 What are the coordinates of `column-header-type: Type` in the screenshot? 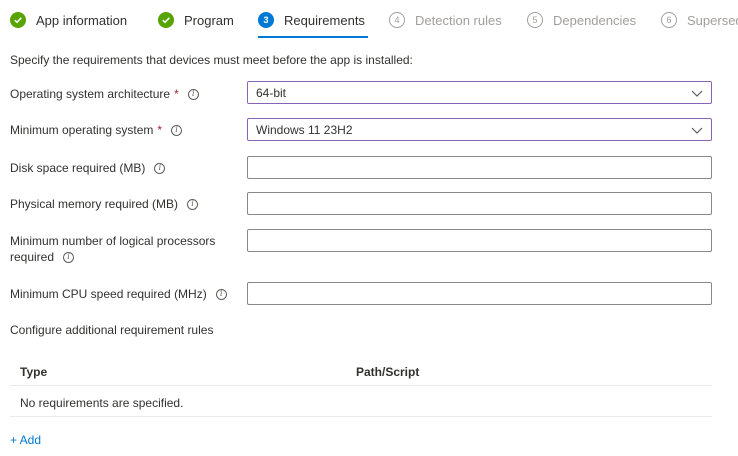 It's located at (33, 372).